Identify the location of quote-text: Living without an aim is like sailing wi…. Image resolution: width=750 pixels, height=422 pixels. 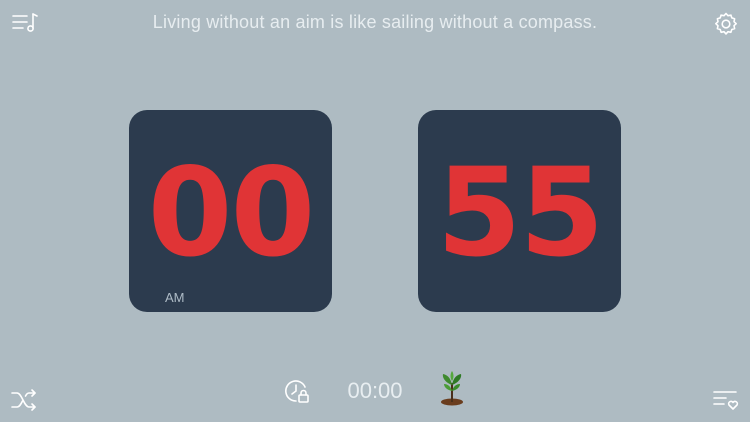
(375, 22).